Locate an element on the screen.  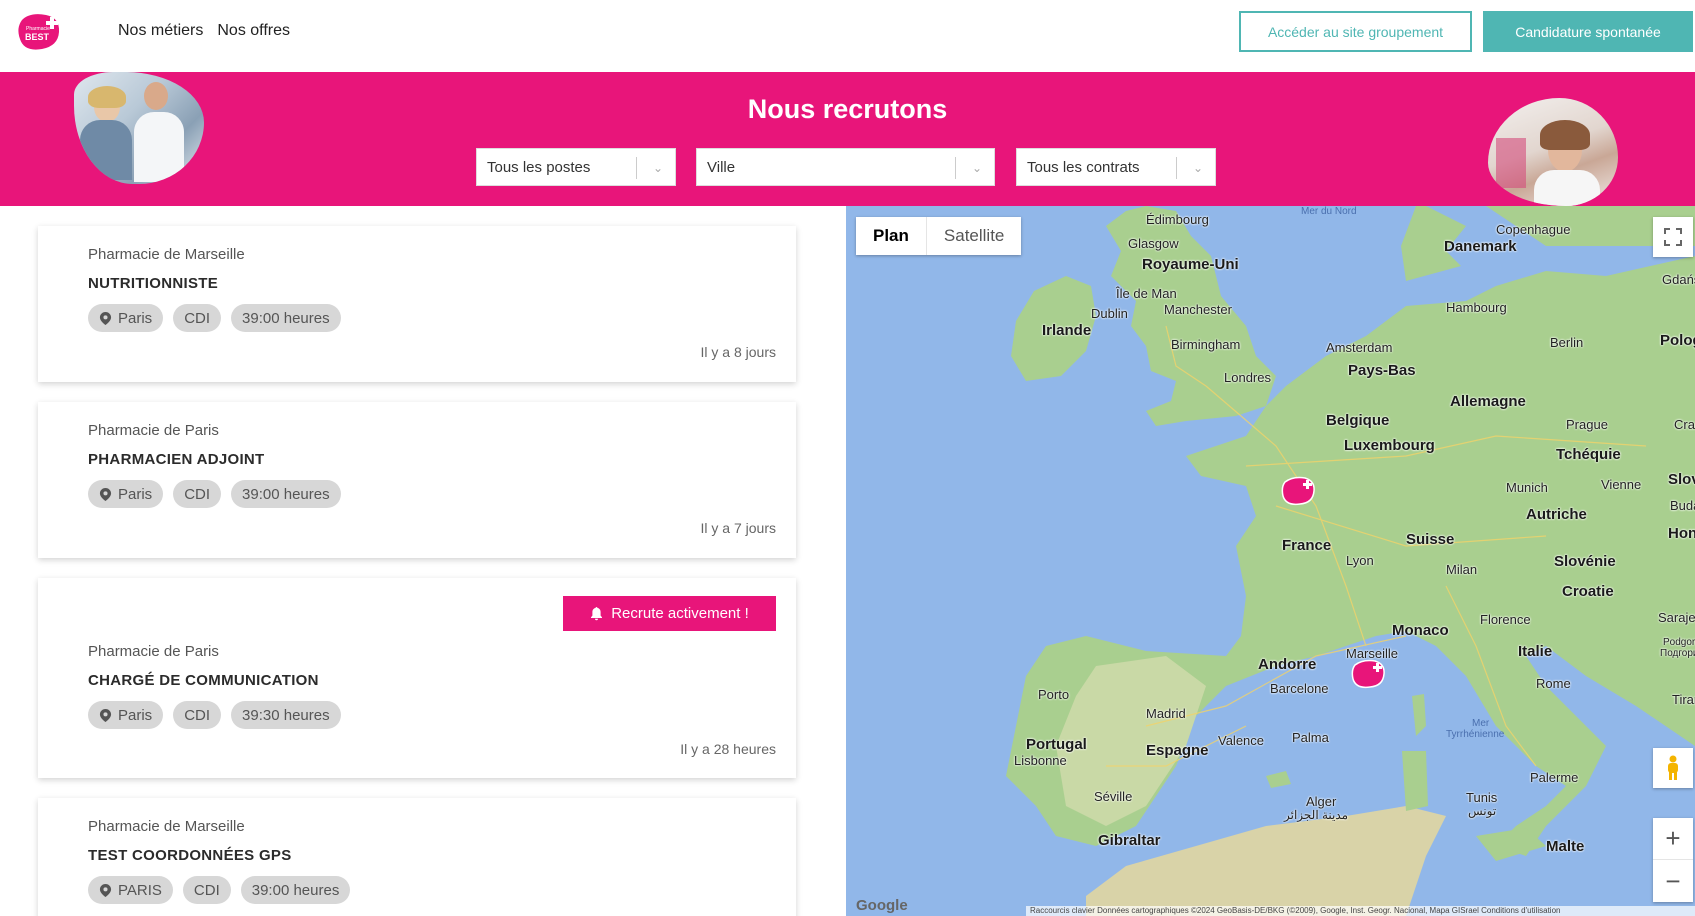
map-label: Andorre is located at coordinates (1287, 664).